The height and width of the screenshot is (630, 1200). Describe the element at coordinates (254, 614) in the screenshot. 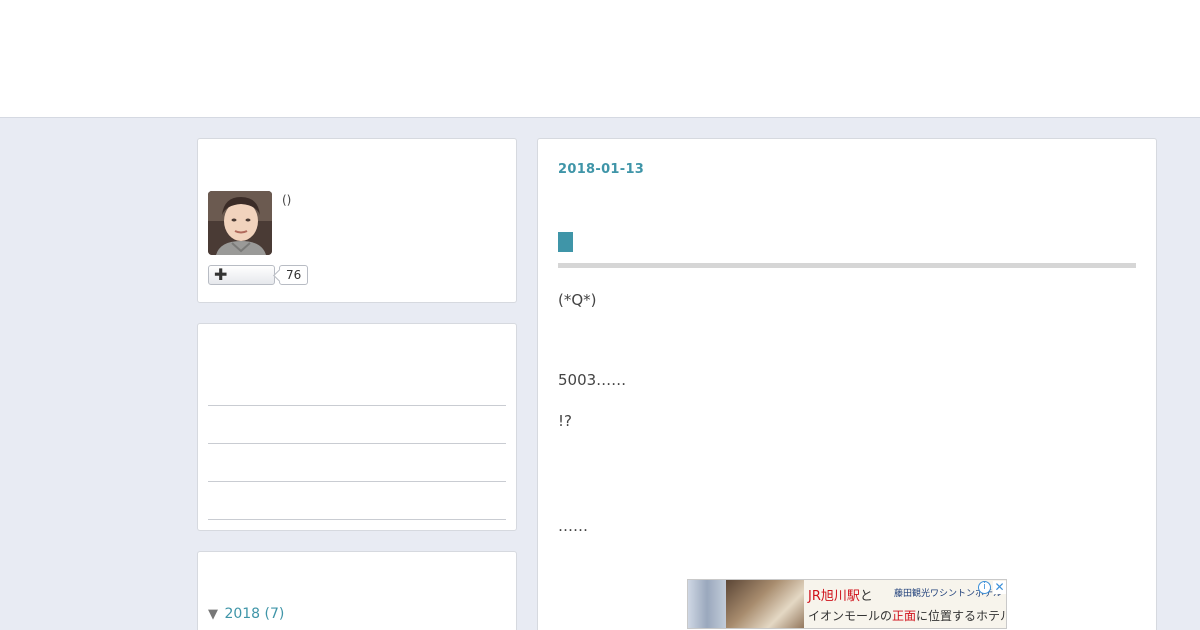

I see `archive-year-label: 2018 (7)` at that location.